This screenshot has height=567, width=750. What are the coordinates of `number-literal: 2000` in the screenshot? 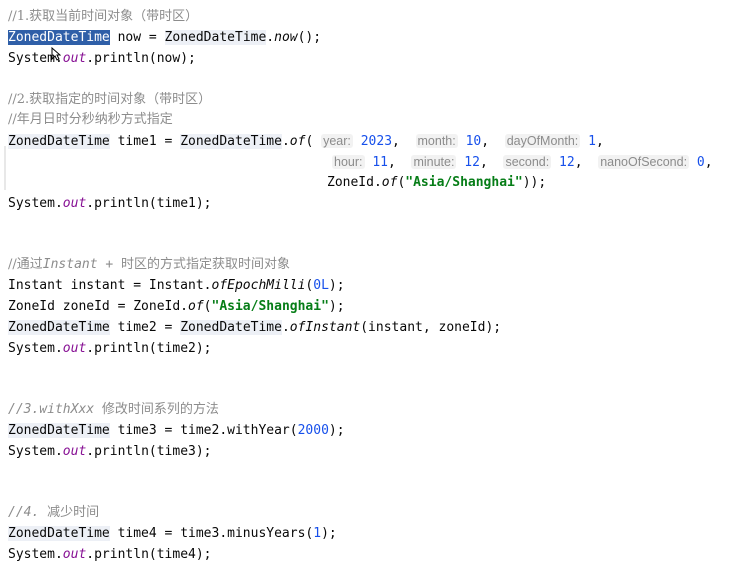 It's located at (313, 430).